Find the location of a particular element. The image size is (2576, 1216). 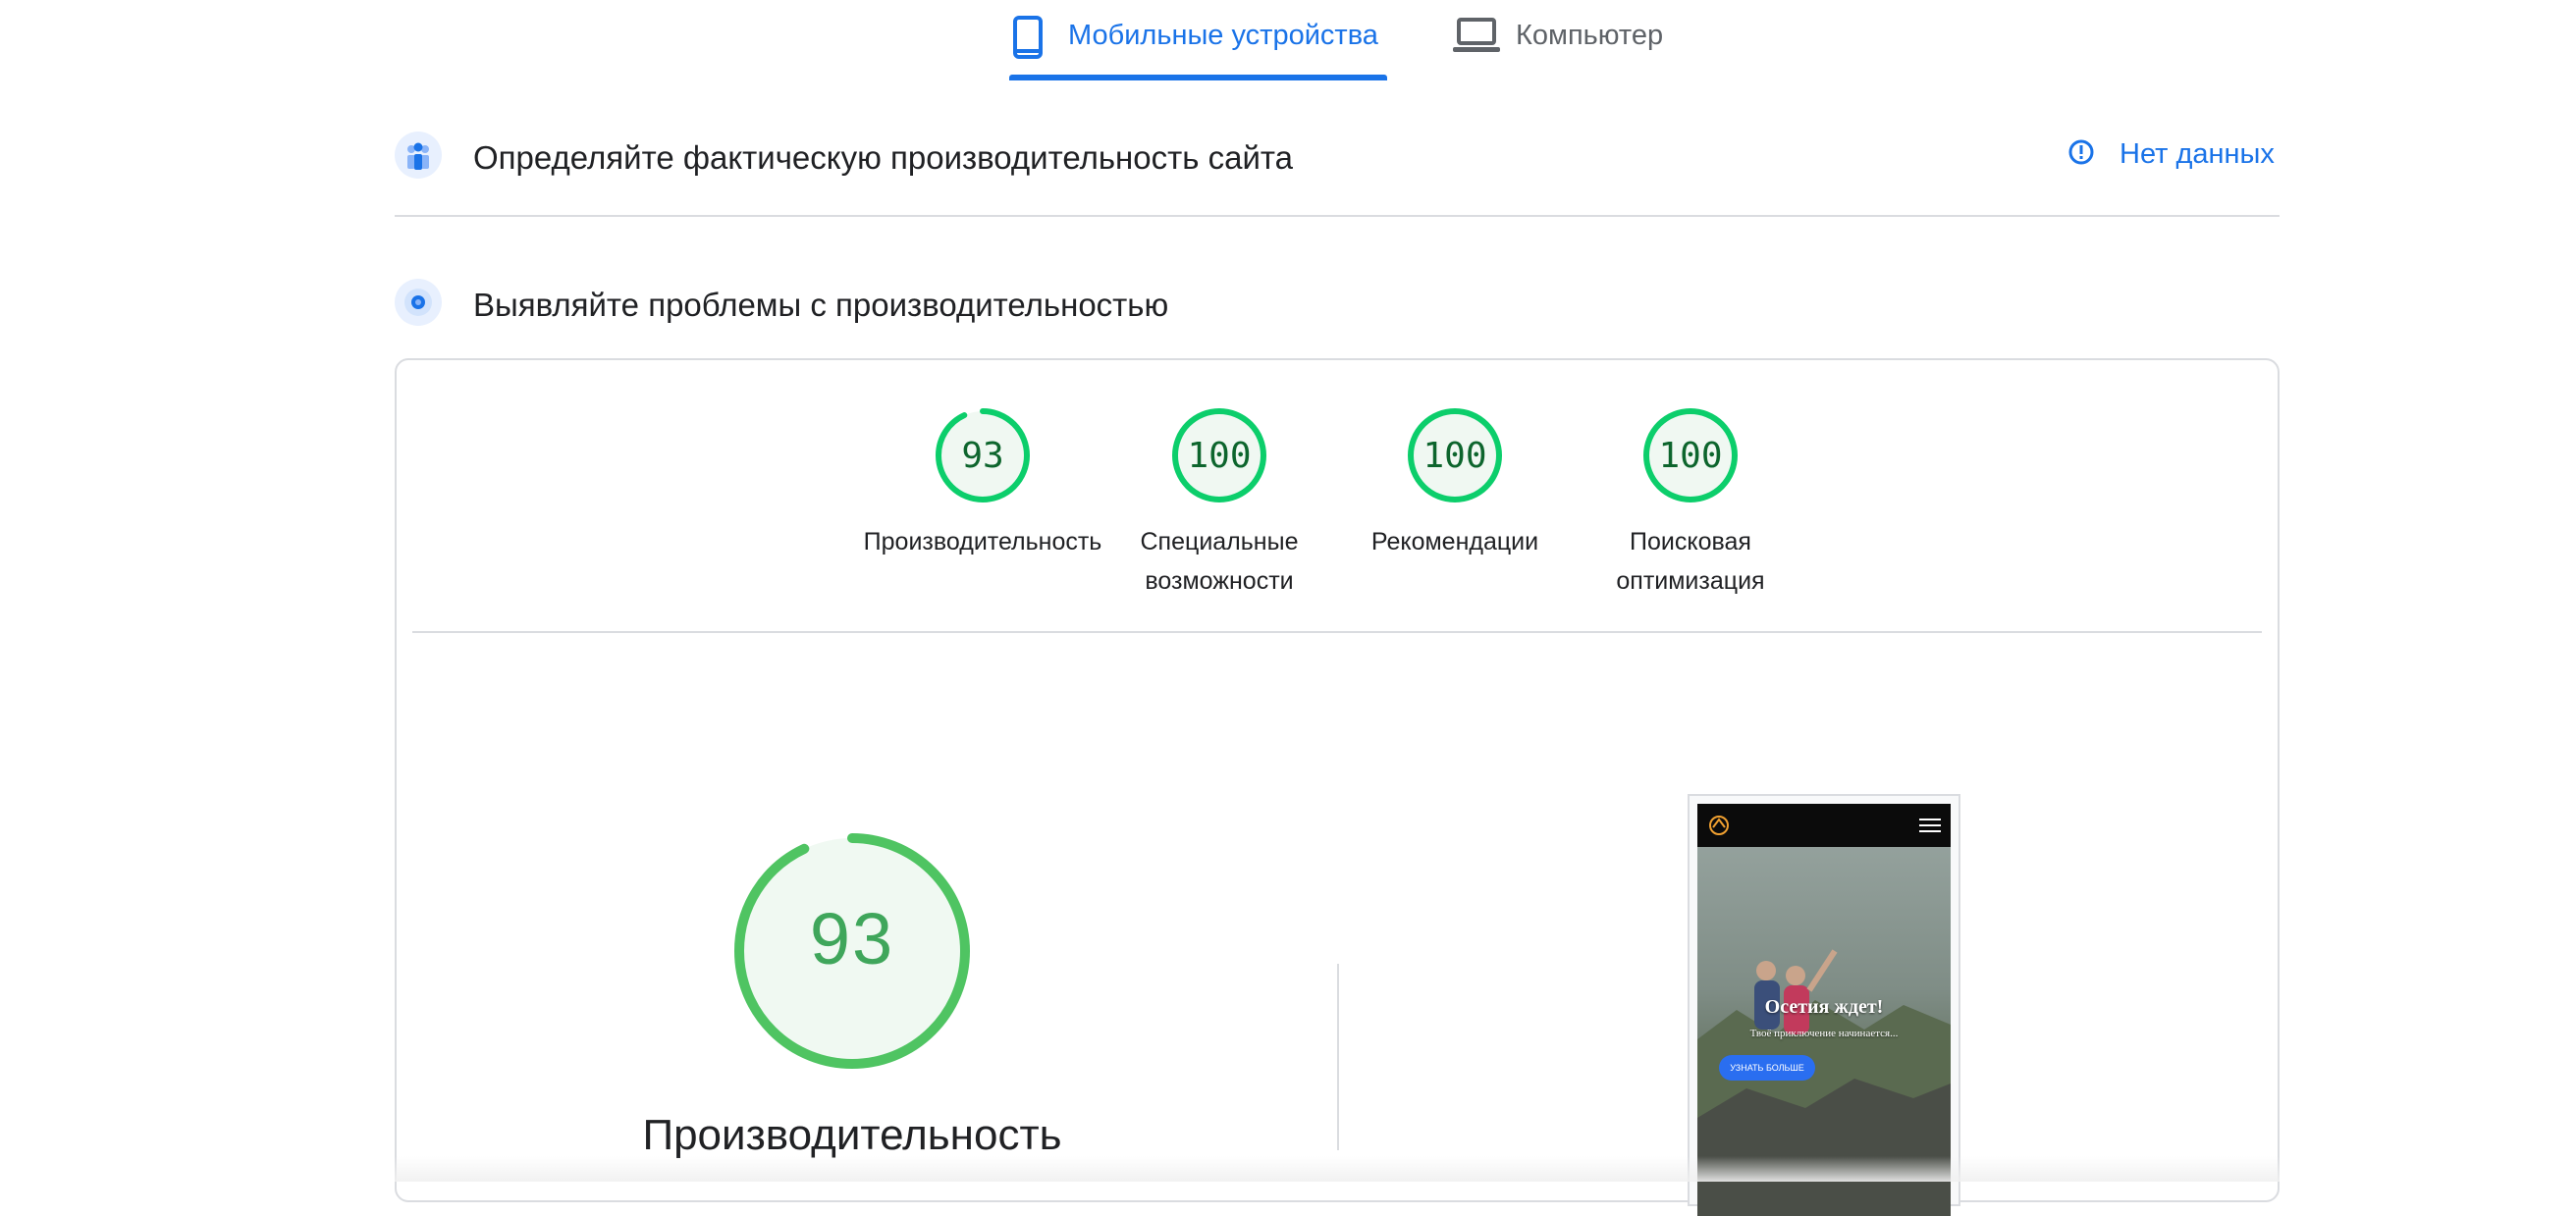

tab-mobile-label: Мобильные устройства is located at coordinates (1223, 36).